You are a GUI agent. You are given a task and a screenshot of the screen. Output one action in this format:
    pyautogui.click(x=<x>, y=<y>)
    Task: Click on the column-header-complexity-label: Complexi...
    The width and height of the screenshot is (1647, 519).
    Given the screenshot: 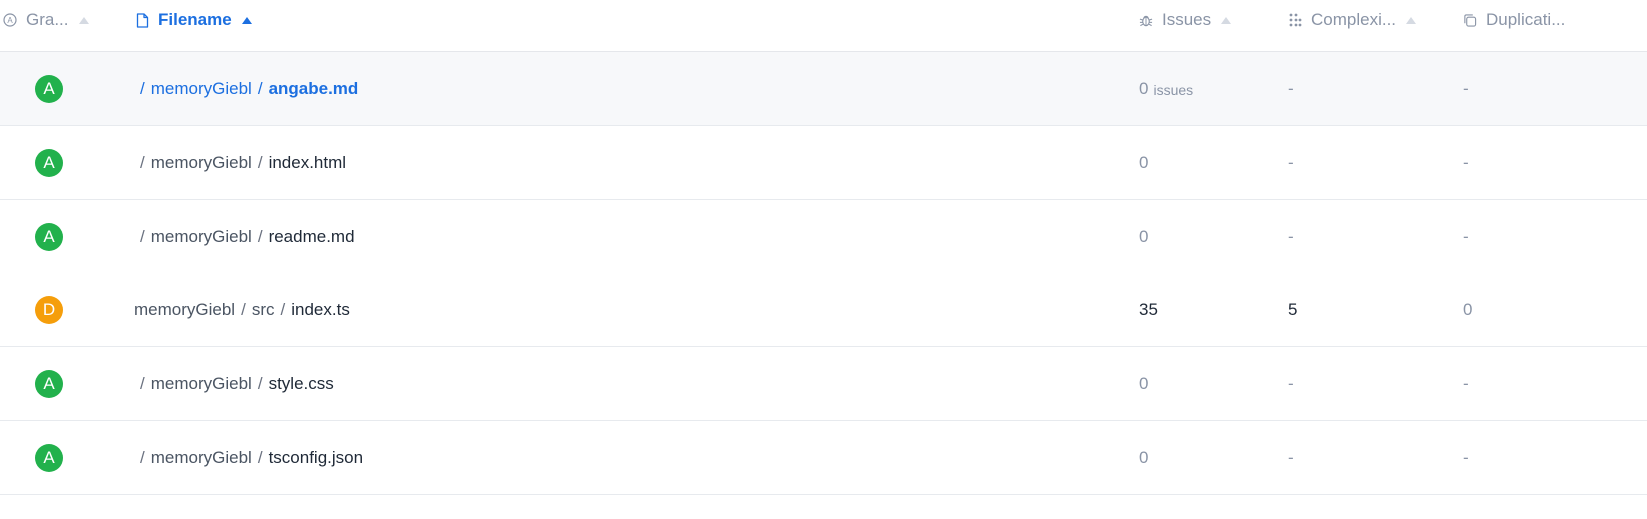 What is the action you would take?
    pyautogui.click(x=1354, y=19)
    